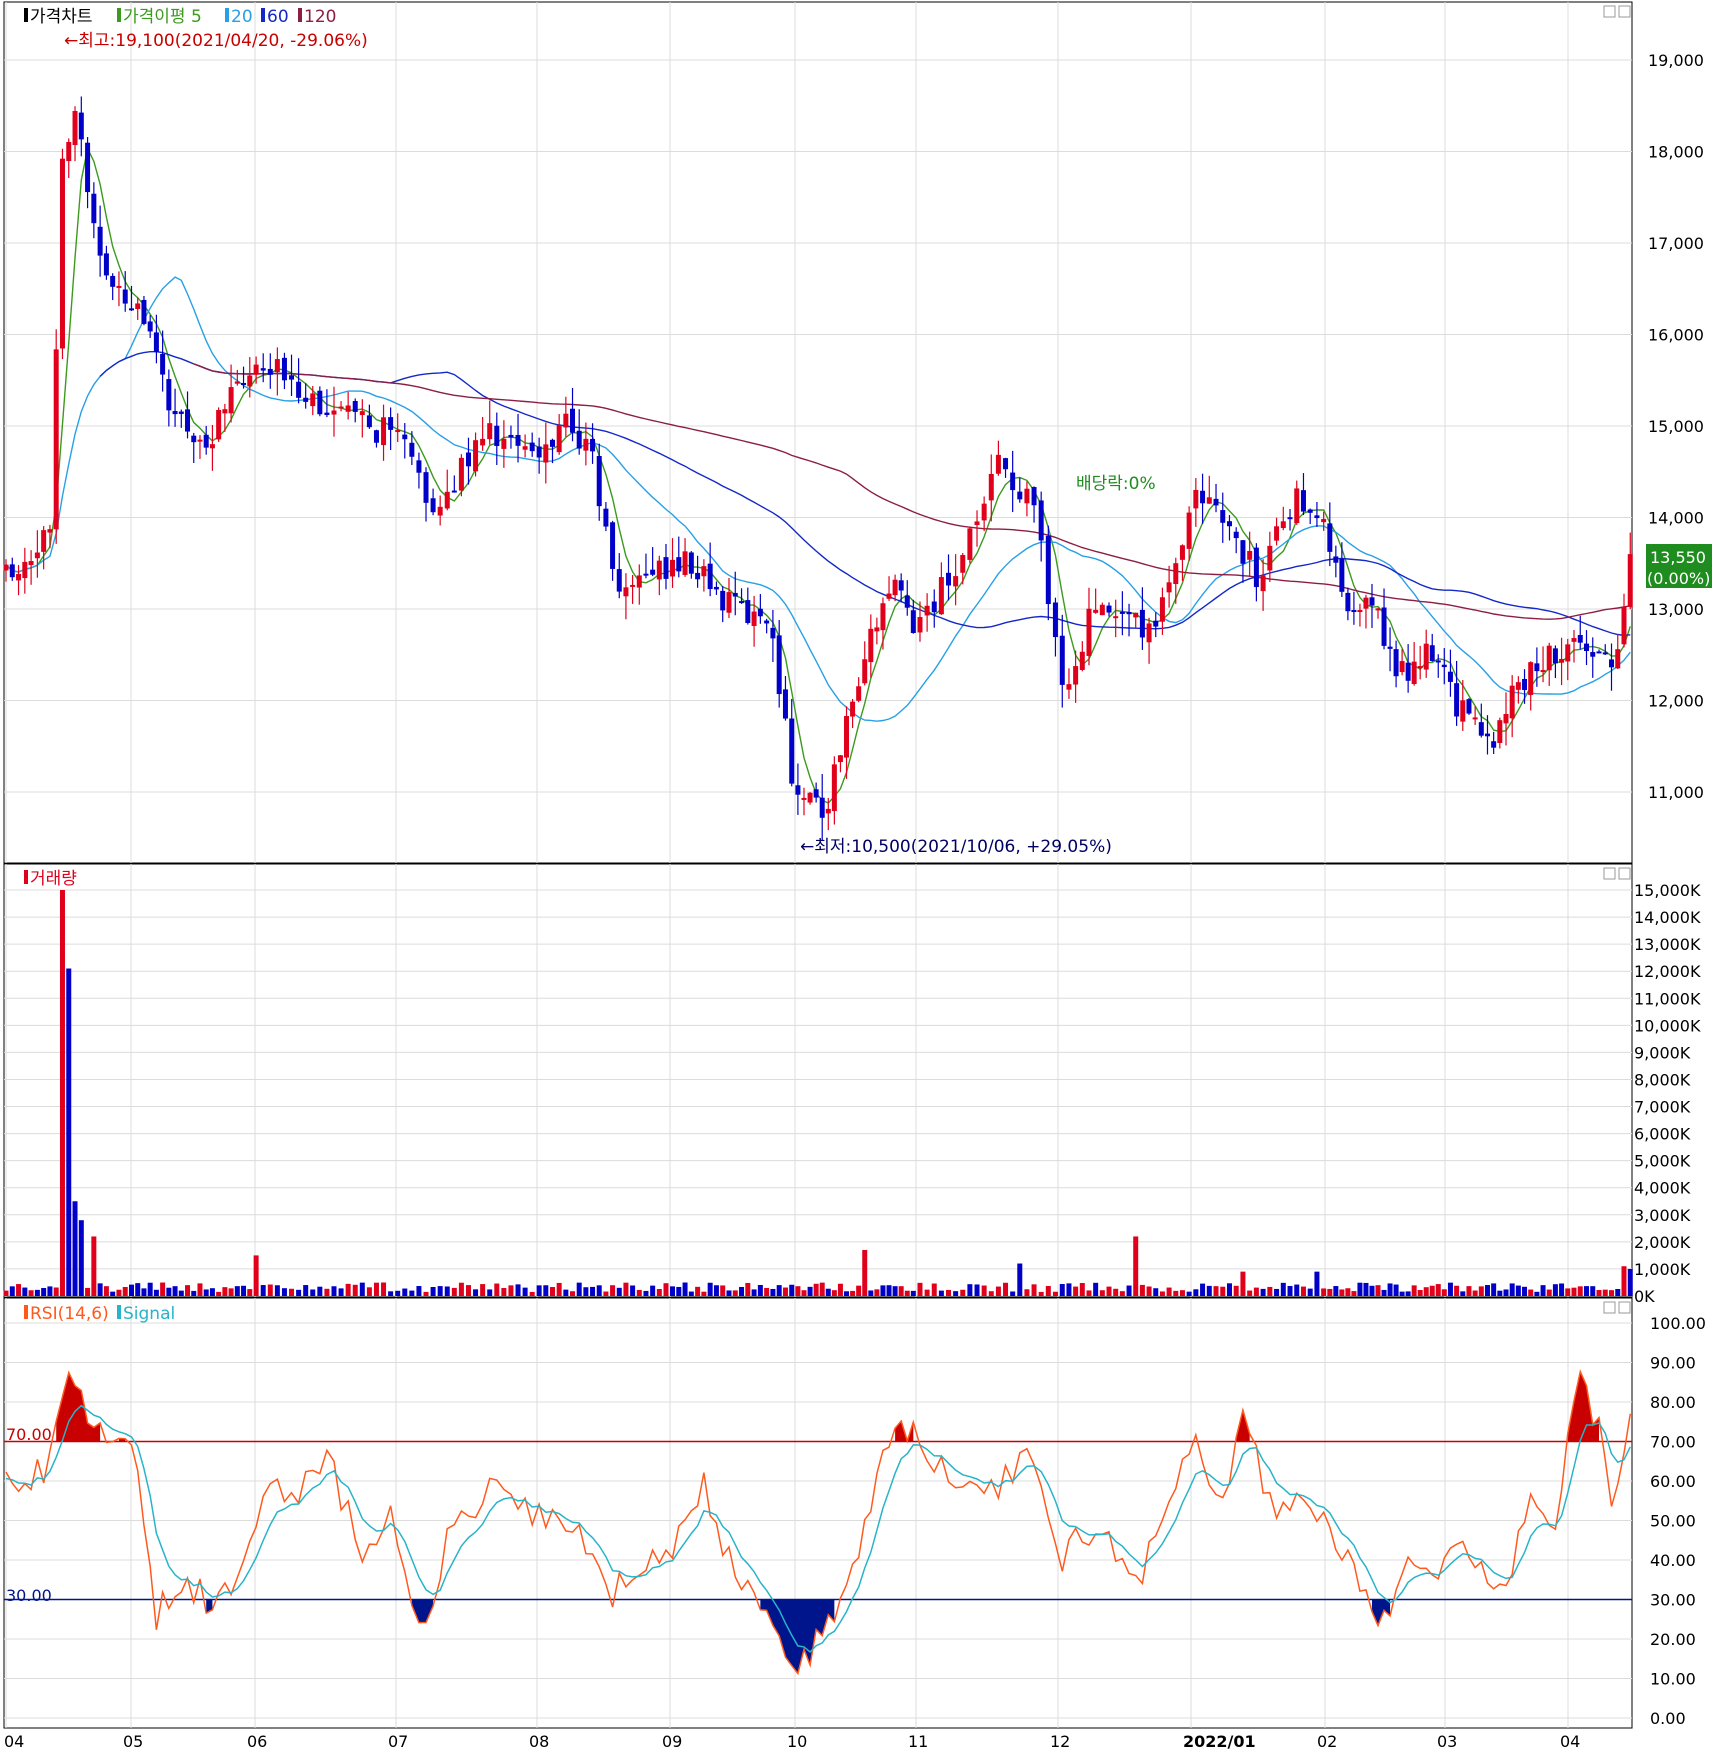 Image resolution: width=1713 pixels, height=1753 pixels. I want to click on price-y-tick: 19,000, so click(1676, 60).